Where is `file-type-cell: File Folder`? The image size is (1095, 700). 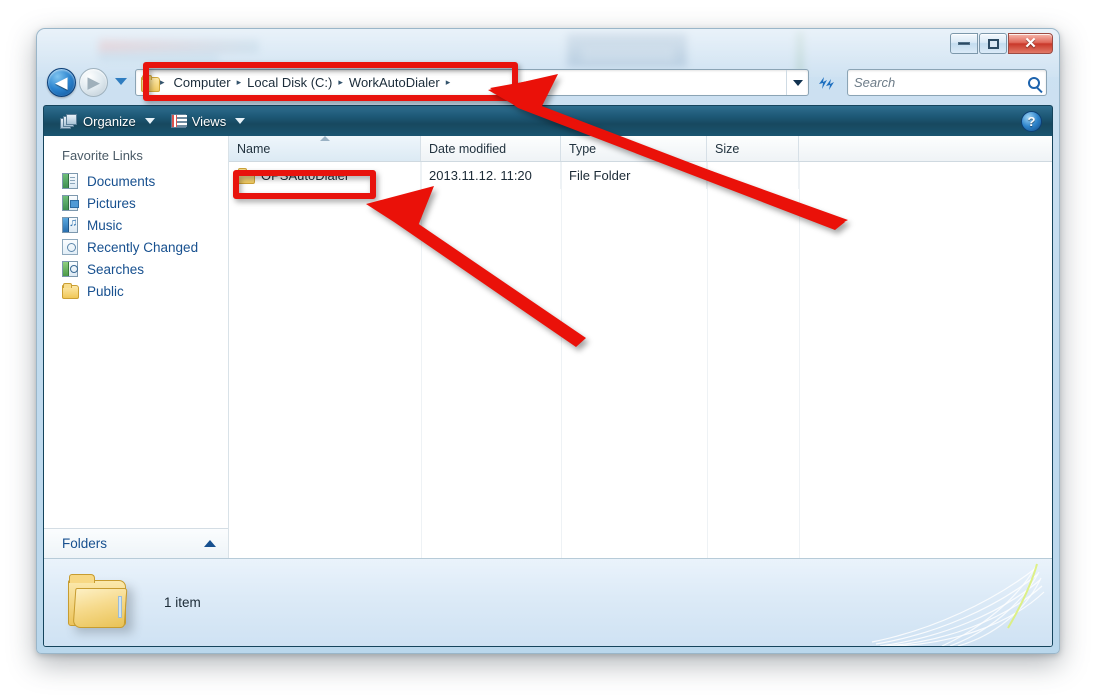
file-type-cell: File Folder is located at coordinates (634, 175).